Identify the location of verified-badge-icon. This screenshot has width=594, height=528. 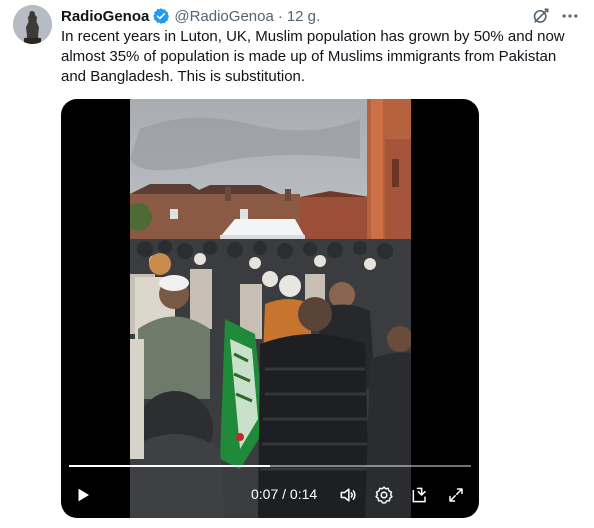
(161, 16).